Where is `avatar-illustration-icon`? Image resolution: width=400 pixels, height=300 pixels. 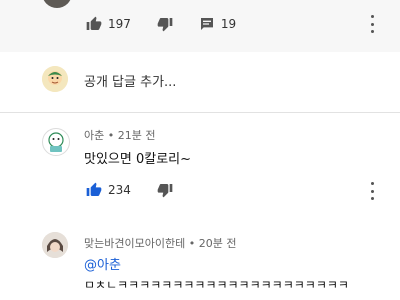 avatar-illustration-icon is located at coordinates (55, 79).